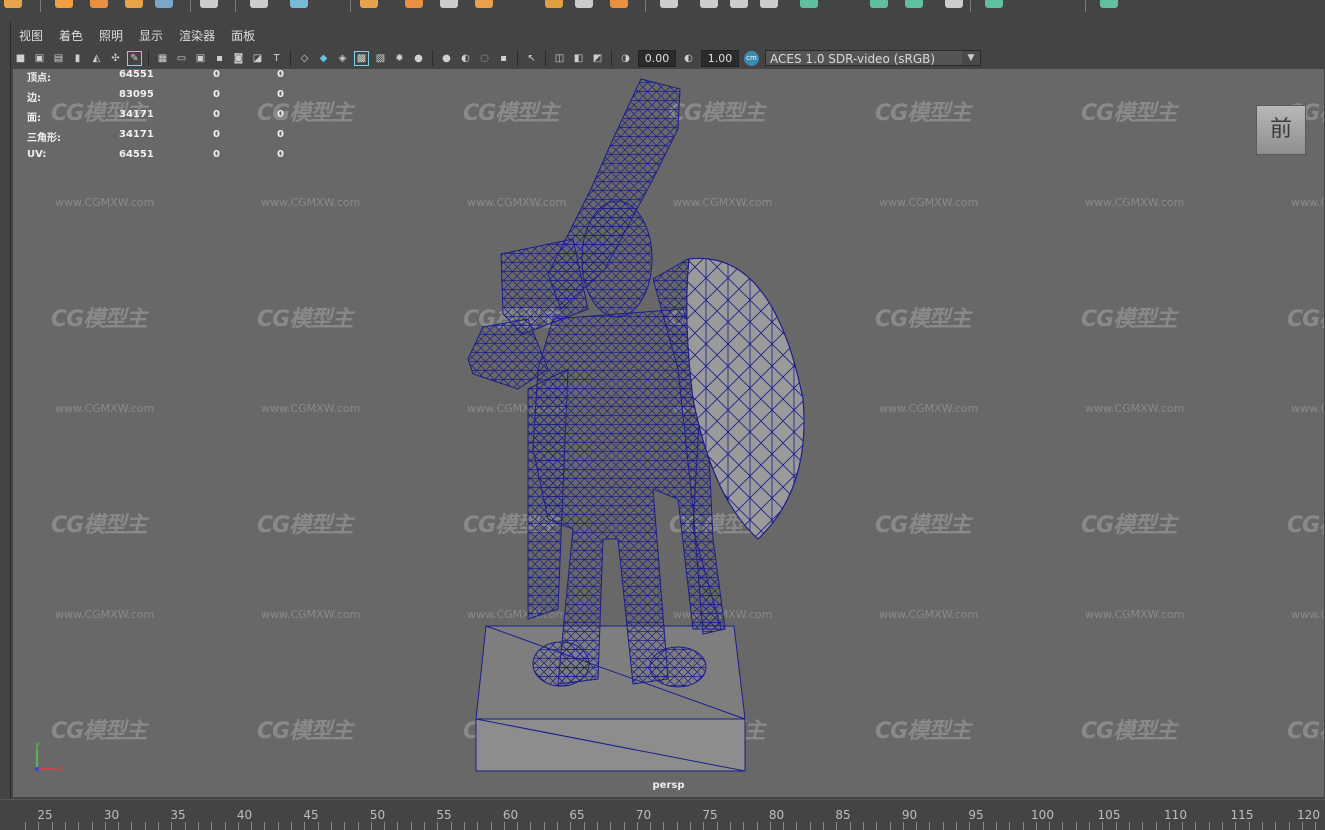 This screenshot has height=830, width=1325. What do you see at coordinates (1281, 130) in the screenshot?
I see `view-cube: 前` at bounding box center [1281, 130].